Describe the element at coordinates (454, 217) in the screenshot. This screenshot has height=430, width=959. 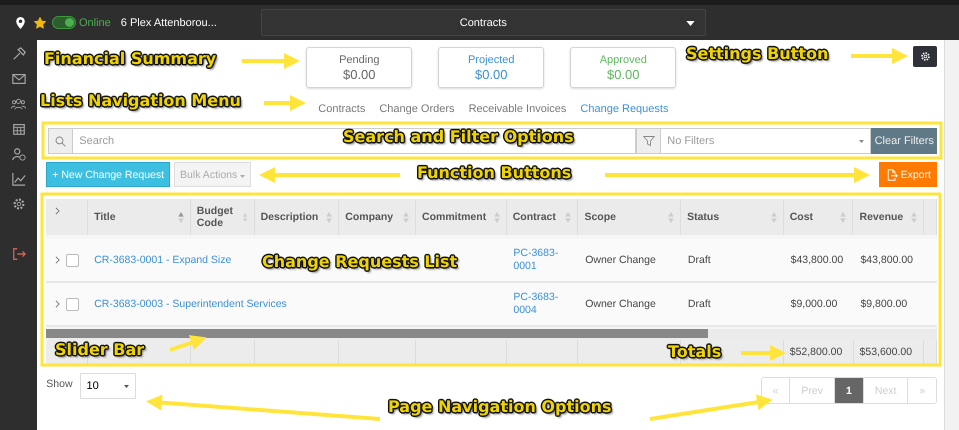
I see `column-header: Commitment` at that location.